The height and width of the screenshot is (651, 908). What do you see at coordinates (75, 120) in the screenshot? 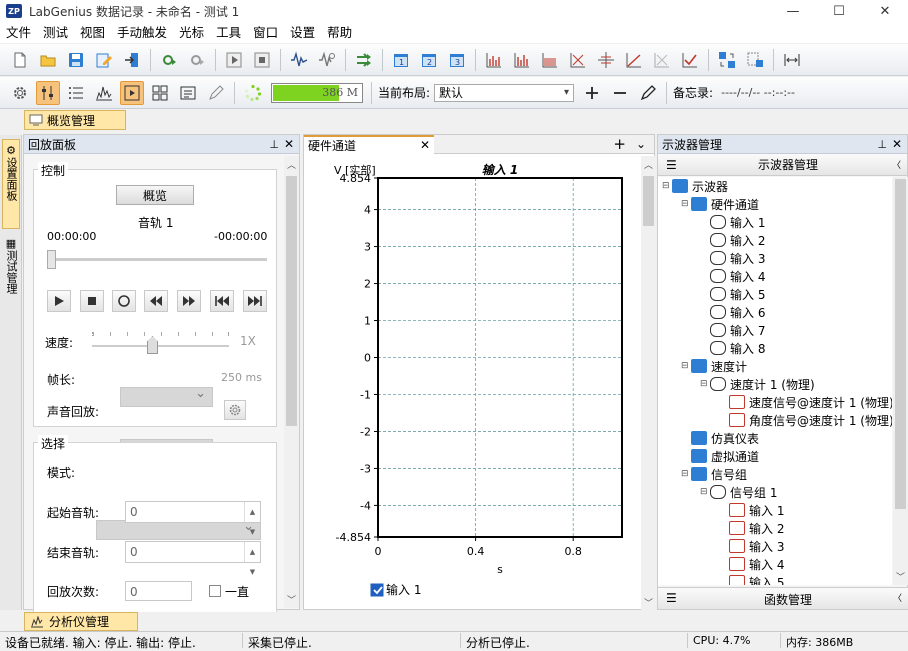
I see `overview-tab: 概览管理` at bounding box center [75, 120].